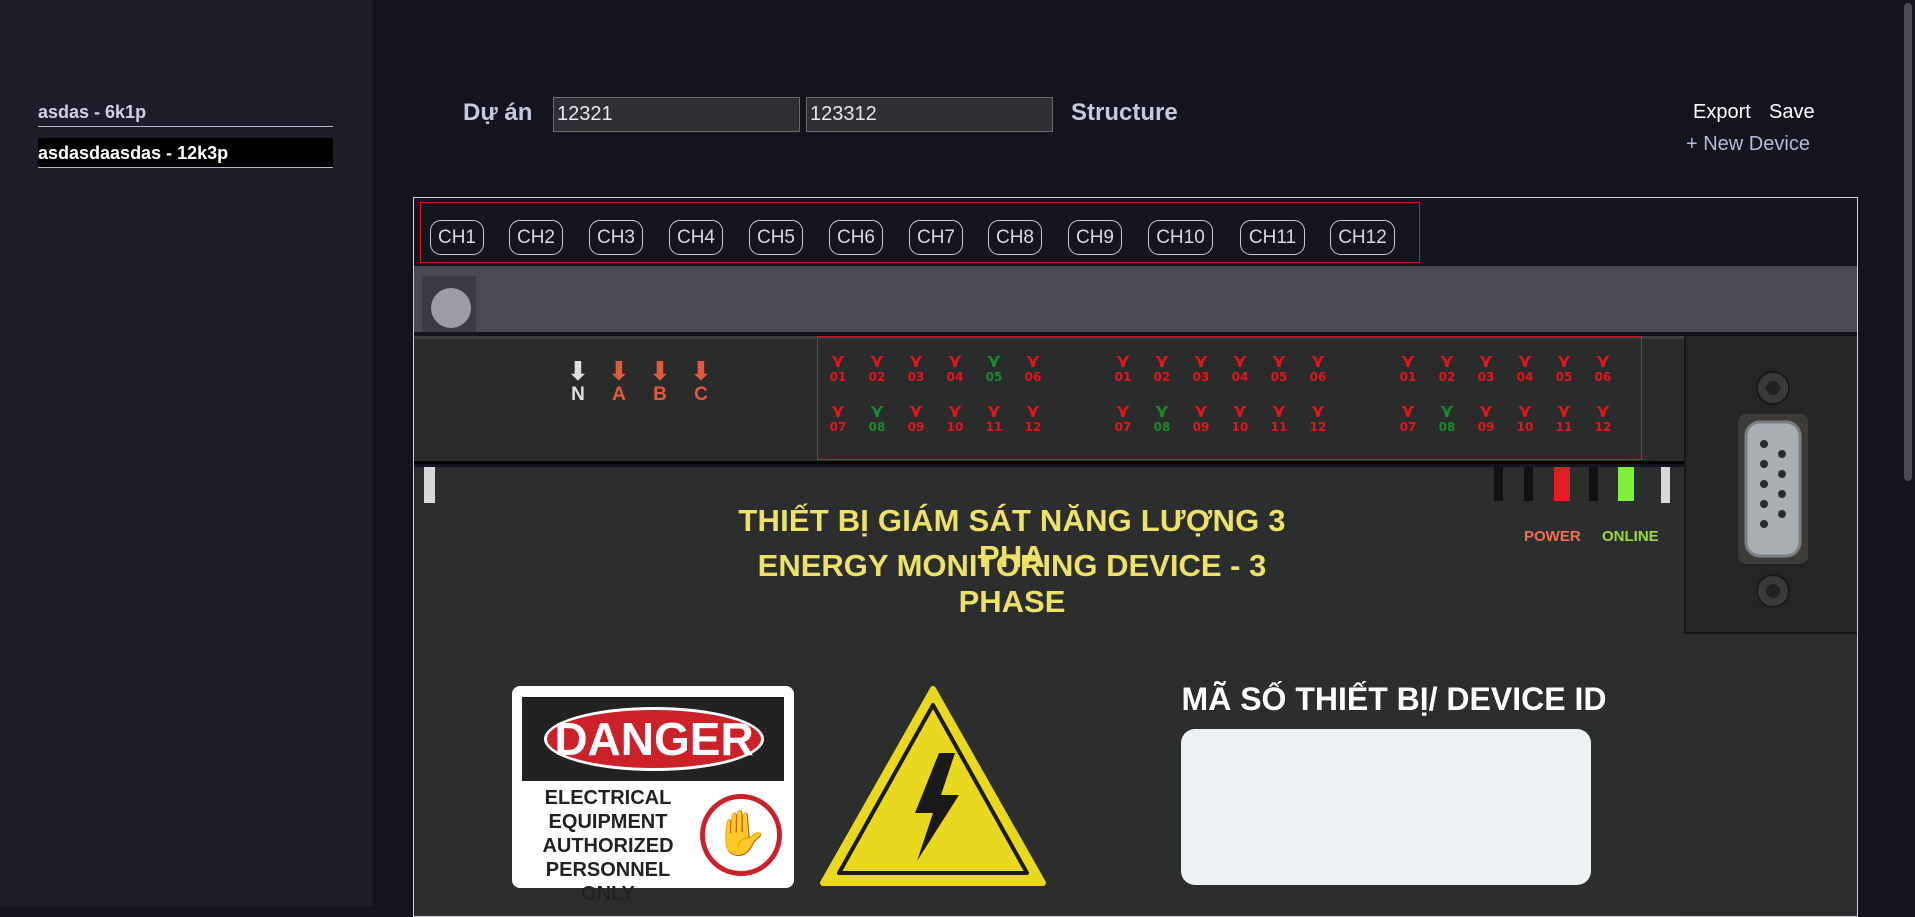 The image size is (1915, 917). What do you see at coordinates (936, 237) in the screenshot?
I see `channel-button-7: CH7` at bounding box center [936, 237].